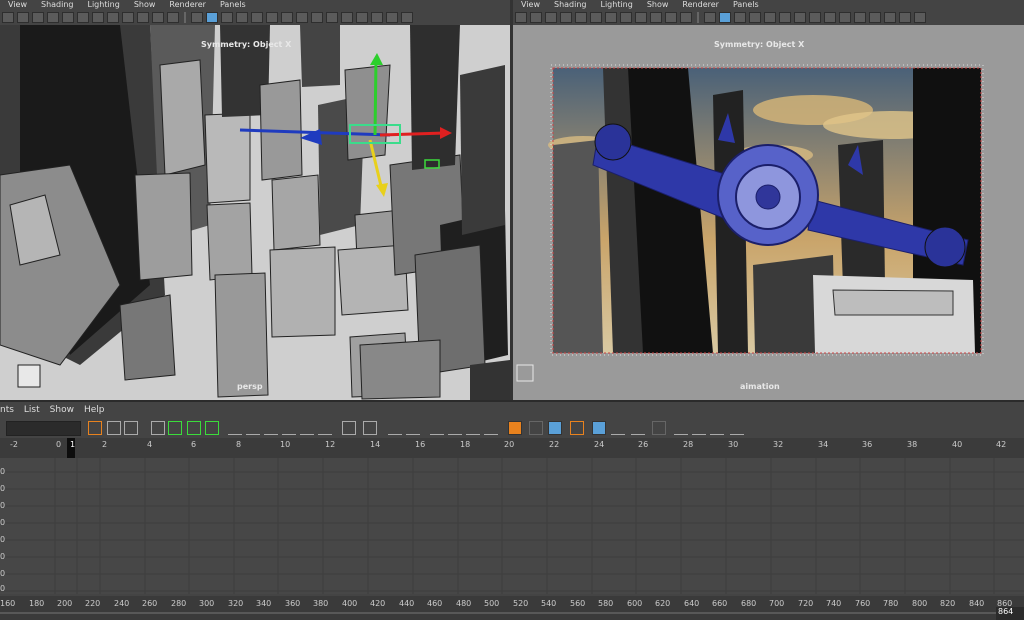 This screenshot has height=620, width=1024. I want to click on snap-times-icon, so click(175, 428).